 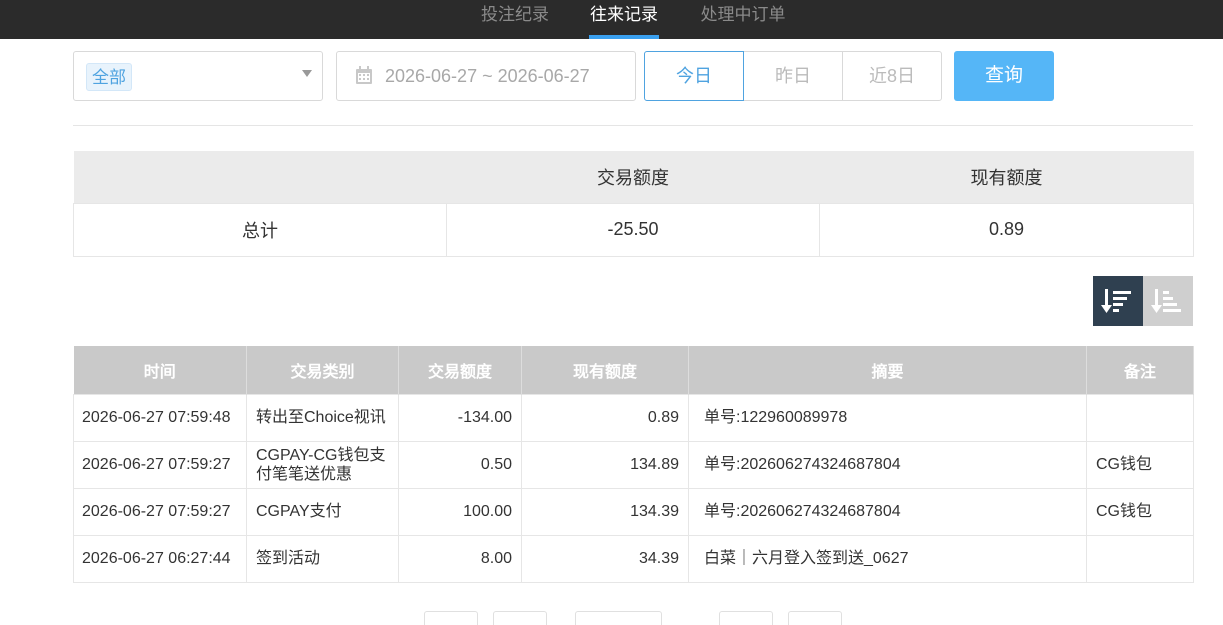 What do you see at coordinates (322, 511) in the screenshot?
I see `row-category: CGPAY支付` at bounding box center [322, 511].